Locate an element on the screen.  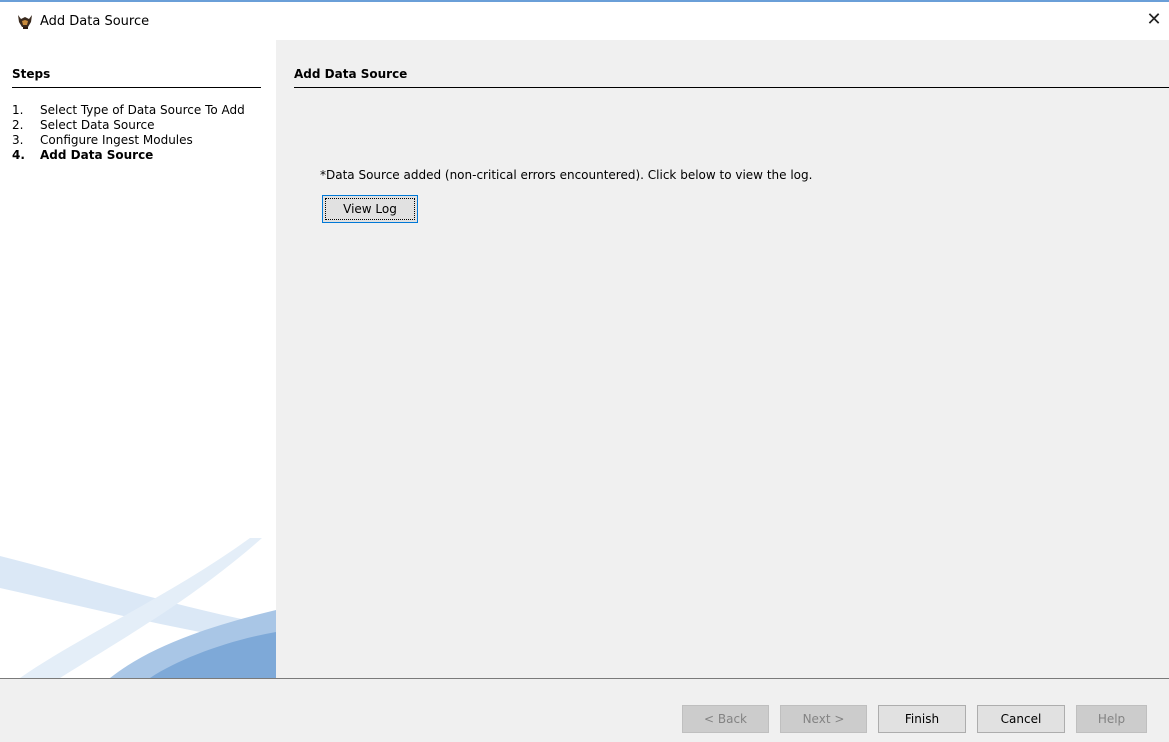
step-label: Add Data Source is located at coordinates (97, 155).